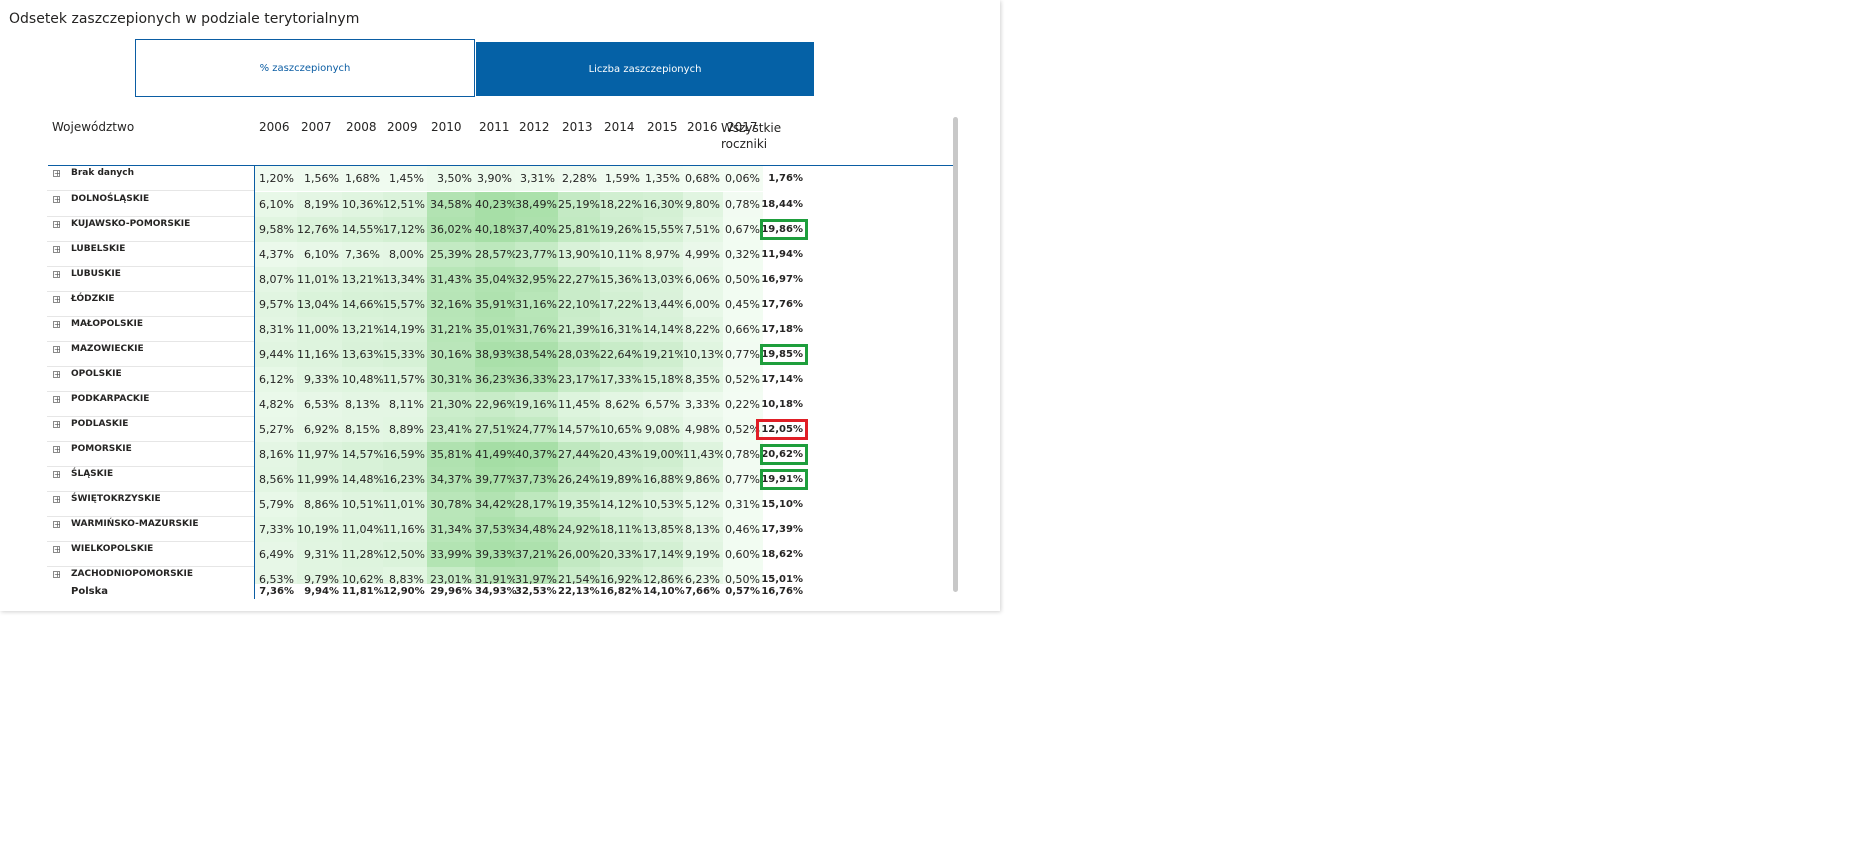  Describe the element at coordinates (363, 379) in the screenshot. I see `table-cell: 10,48%` at that location.